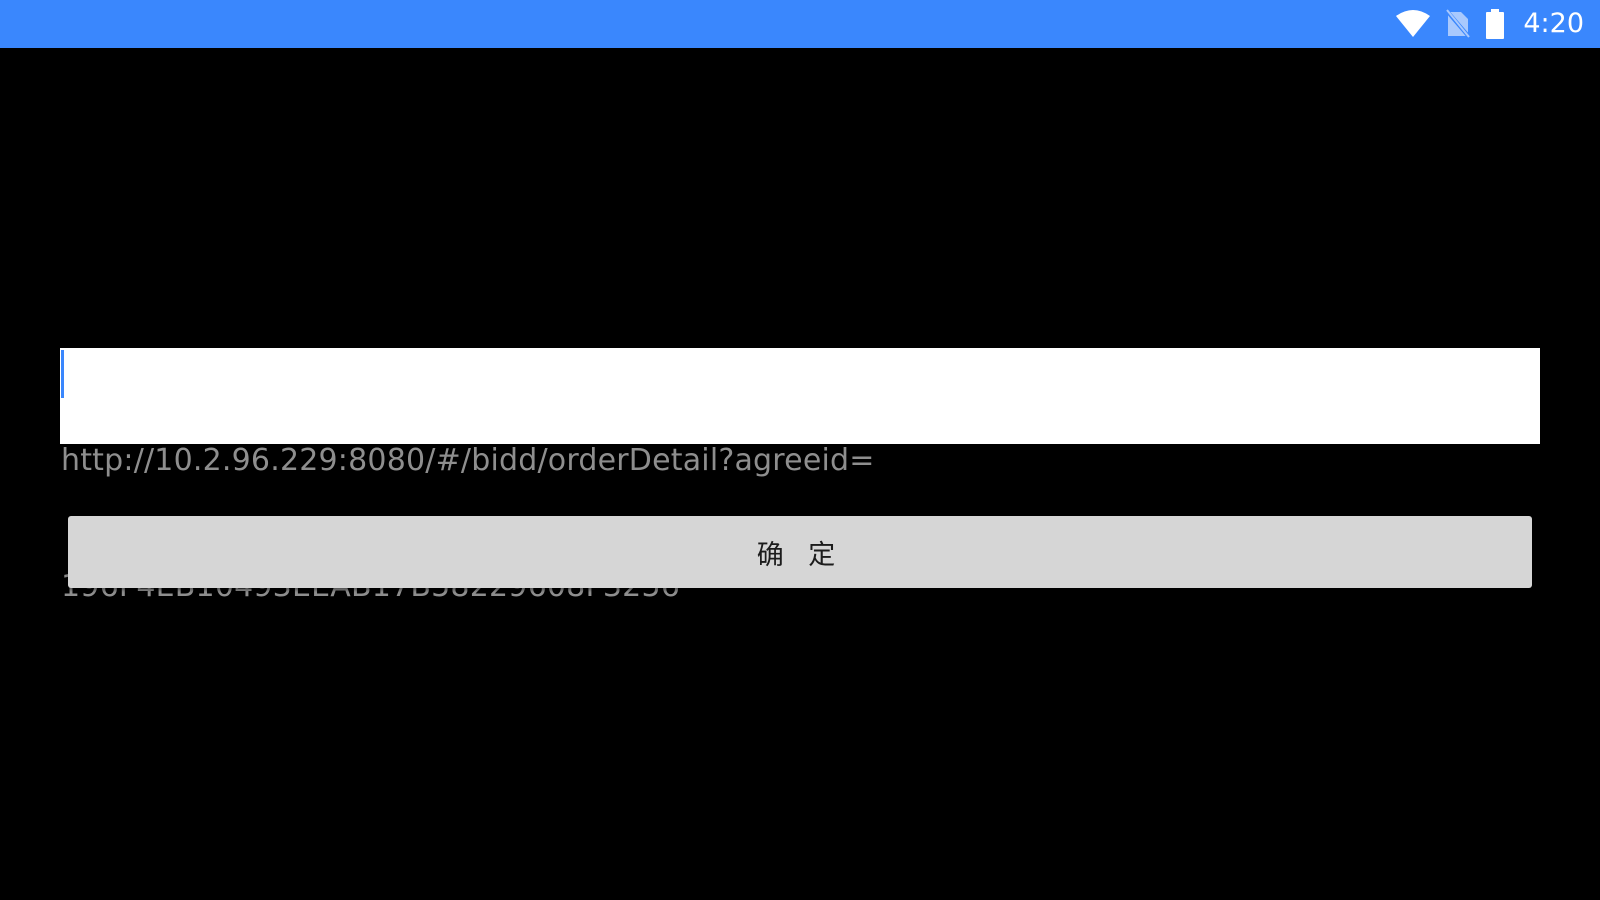 The width and height of the screenshot is (1600, 900). Describe the element at coordinates (800, 555) in the screenshot. I see `confirm-button-label: 确 定` at that location.